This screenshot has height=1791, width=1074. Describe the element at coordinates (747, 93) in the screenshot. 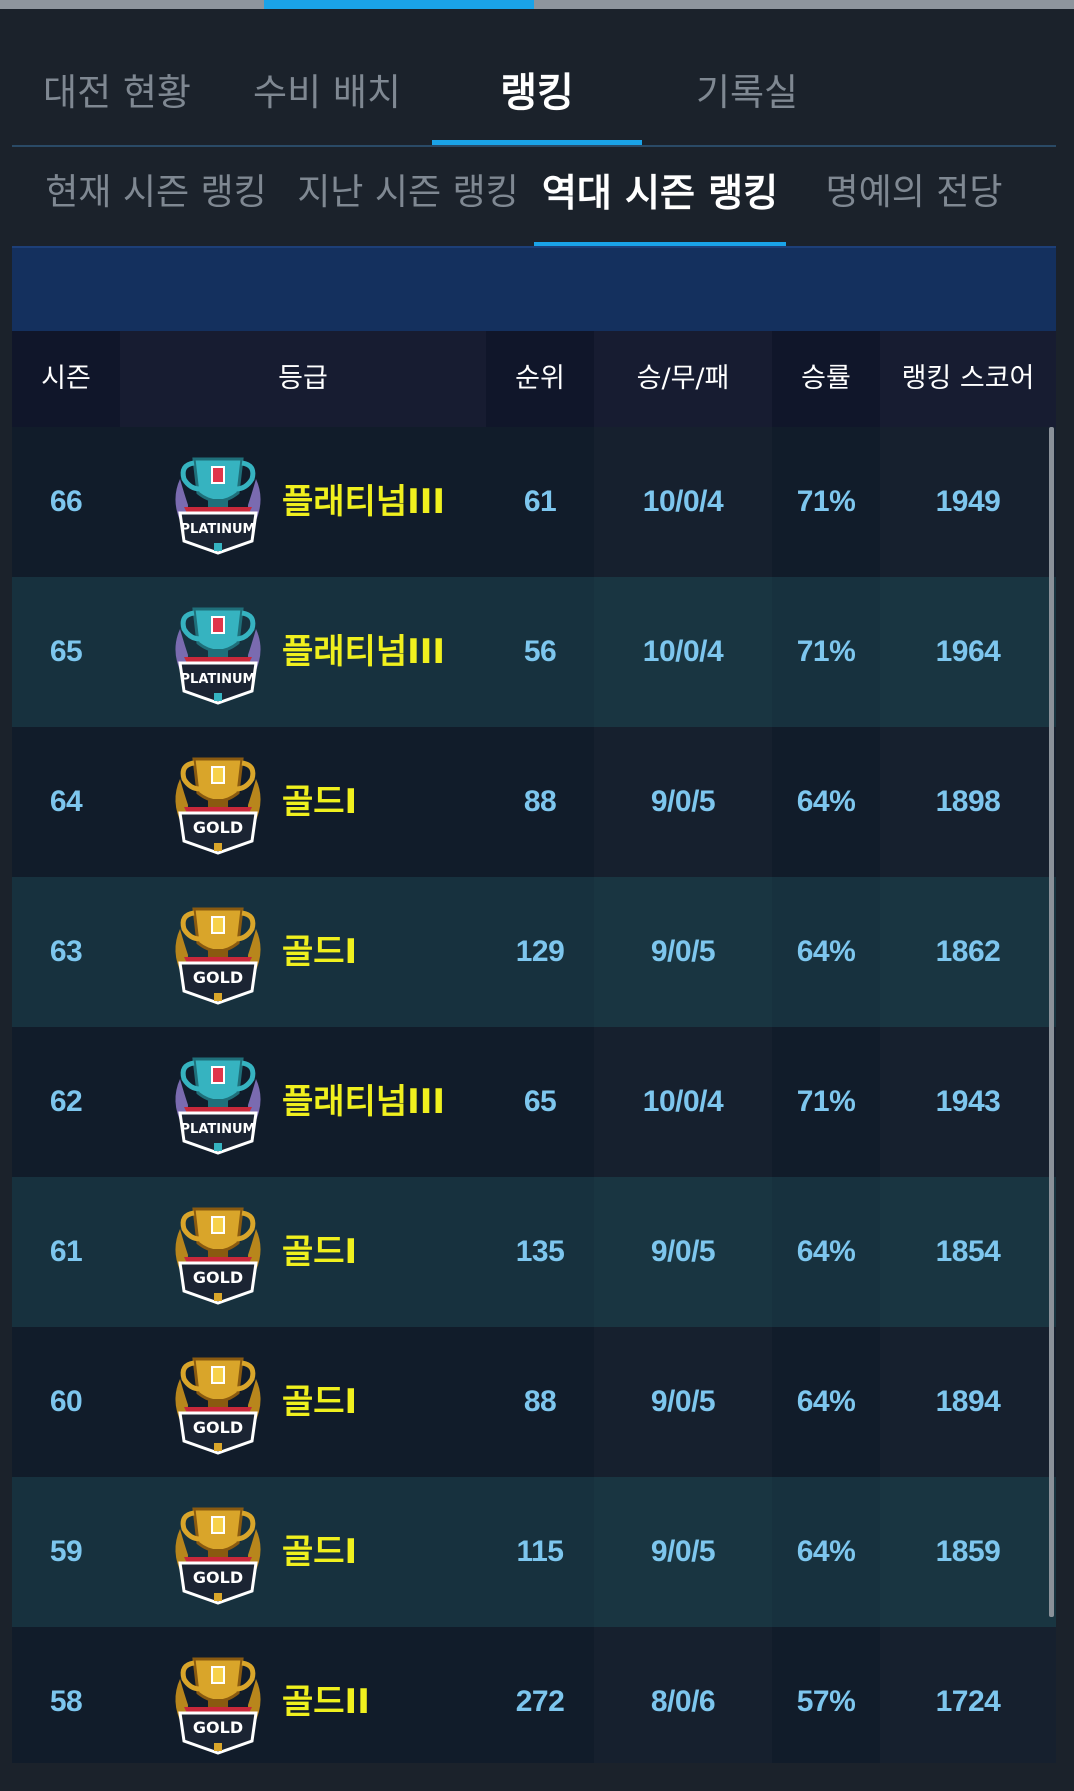

I see `tab-records: 기록실` at that location.